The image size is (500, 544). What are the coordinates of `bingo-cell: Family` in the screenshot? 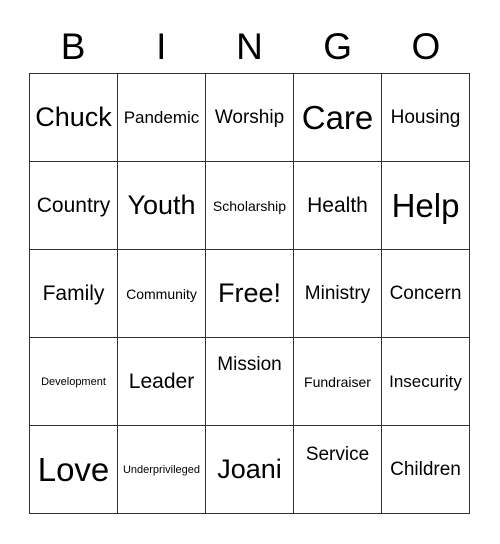 It's located at (74, 294).